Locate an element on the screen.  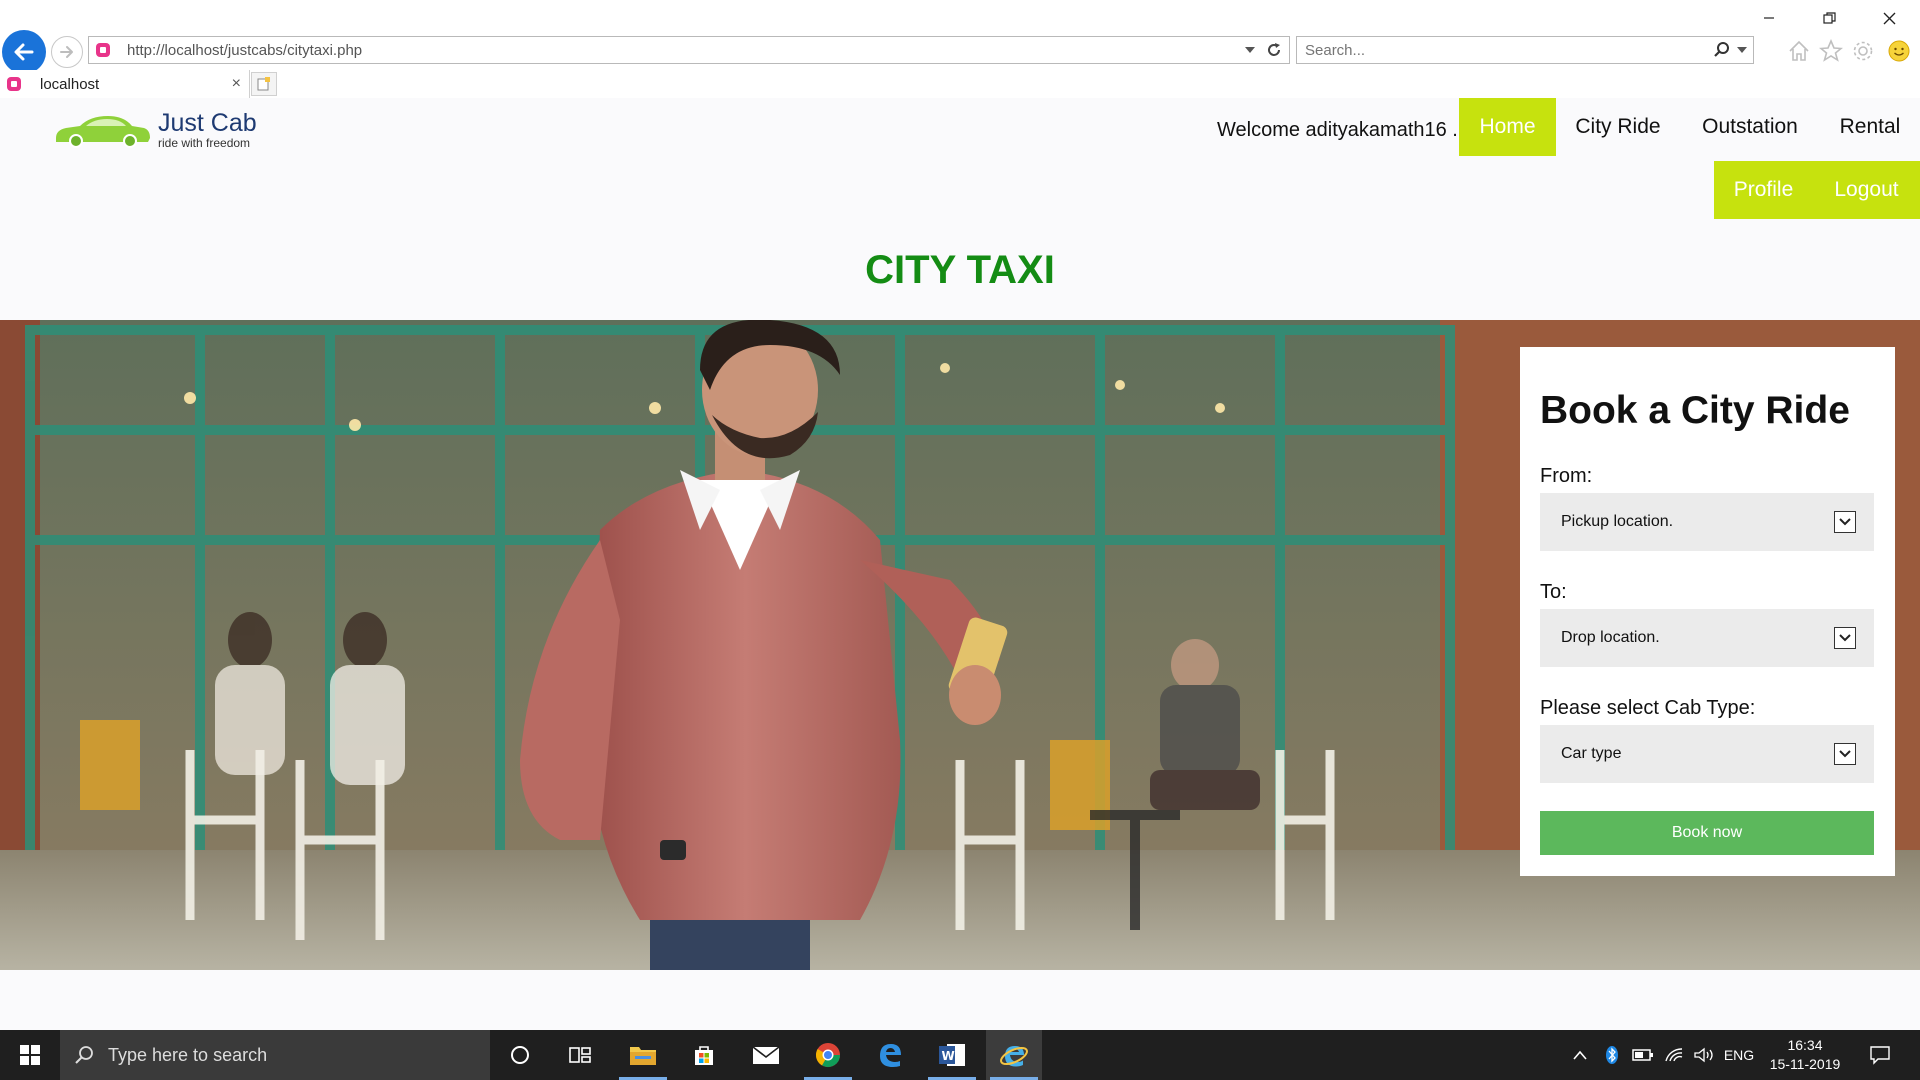
word-button: W is located at coordinates (952, 1055).